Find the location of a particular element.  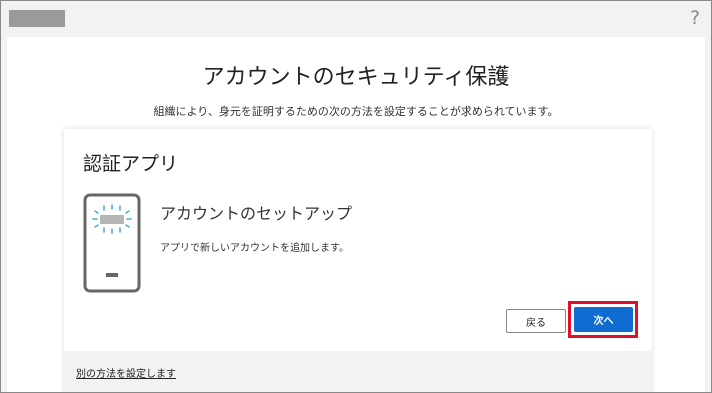

next-button: 次へ is located at coordinates (603, 319).